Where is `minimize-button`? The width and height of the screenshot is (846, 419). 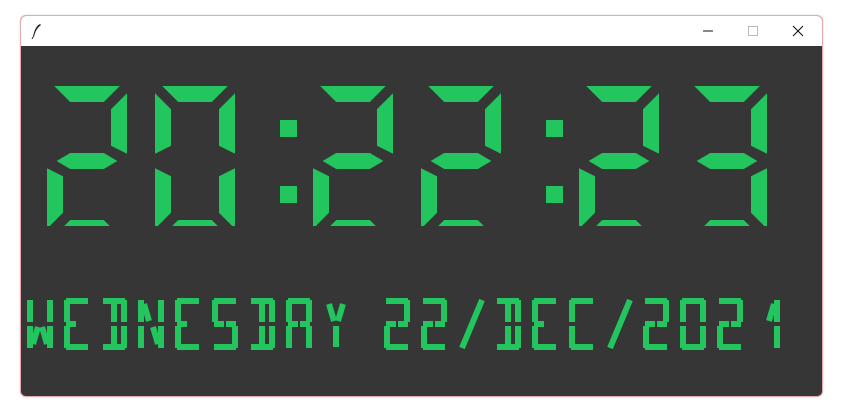 minimize-button is located at coordinates (708, 31).